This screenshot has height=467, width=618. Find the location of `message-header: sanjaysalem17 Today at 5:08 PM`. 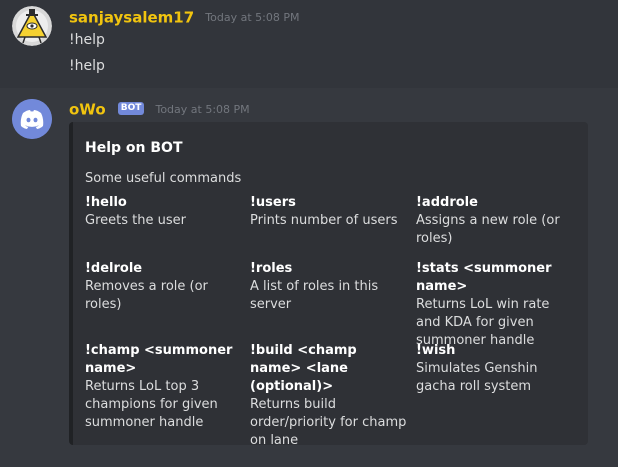

message-header: sanjaysalem17 Today at 5:08 PM is located at coordinates (184, 18).